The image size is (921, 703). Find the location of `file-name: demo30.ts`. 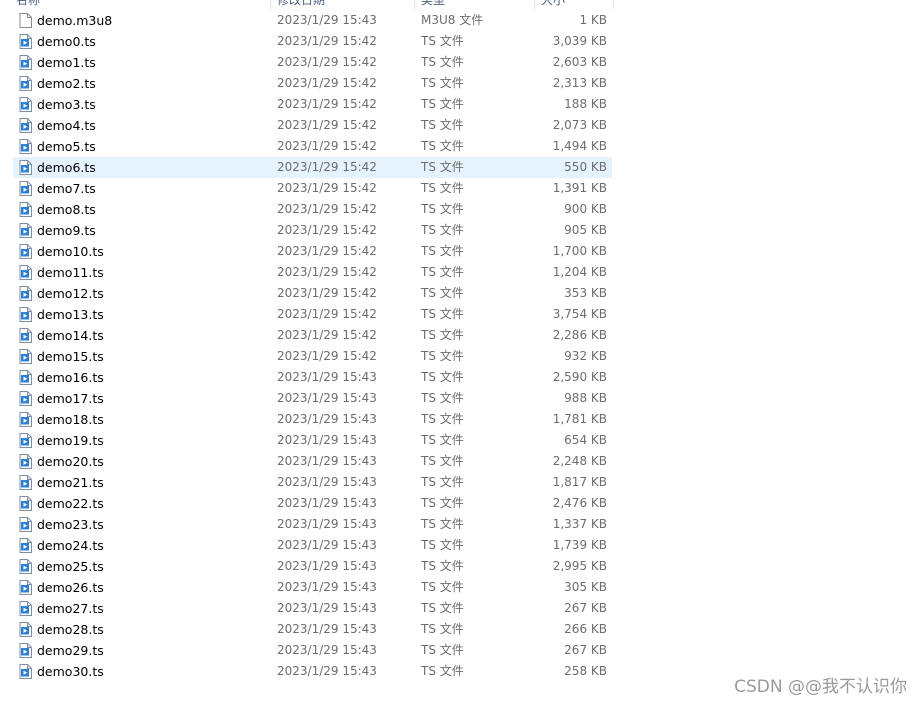

file-name: demo30.ts is located at coordinates (70, 671).